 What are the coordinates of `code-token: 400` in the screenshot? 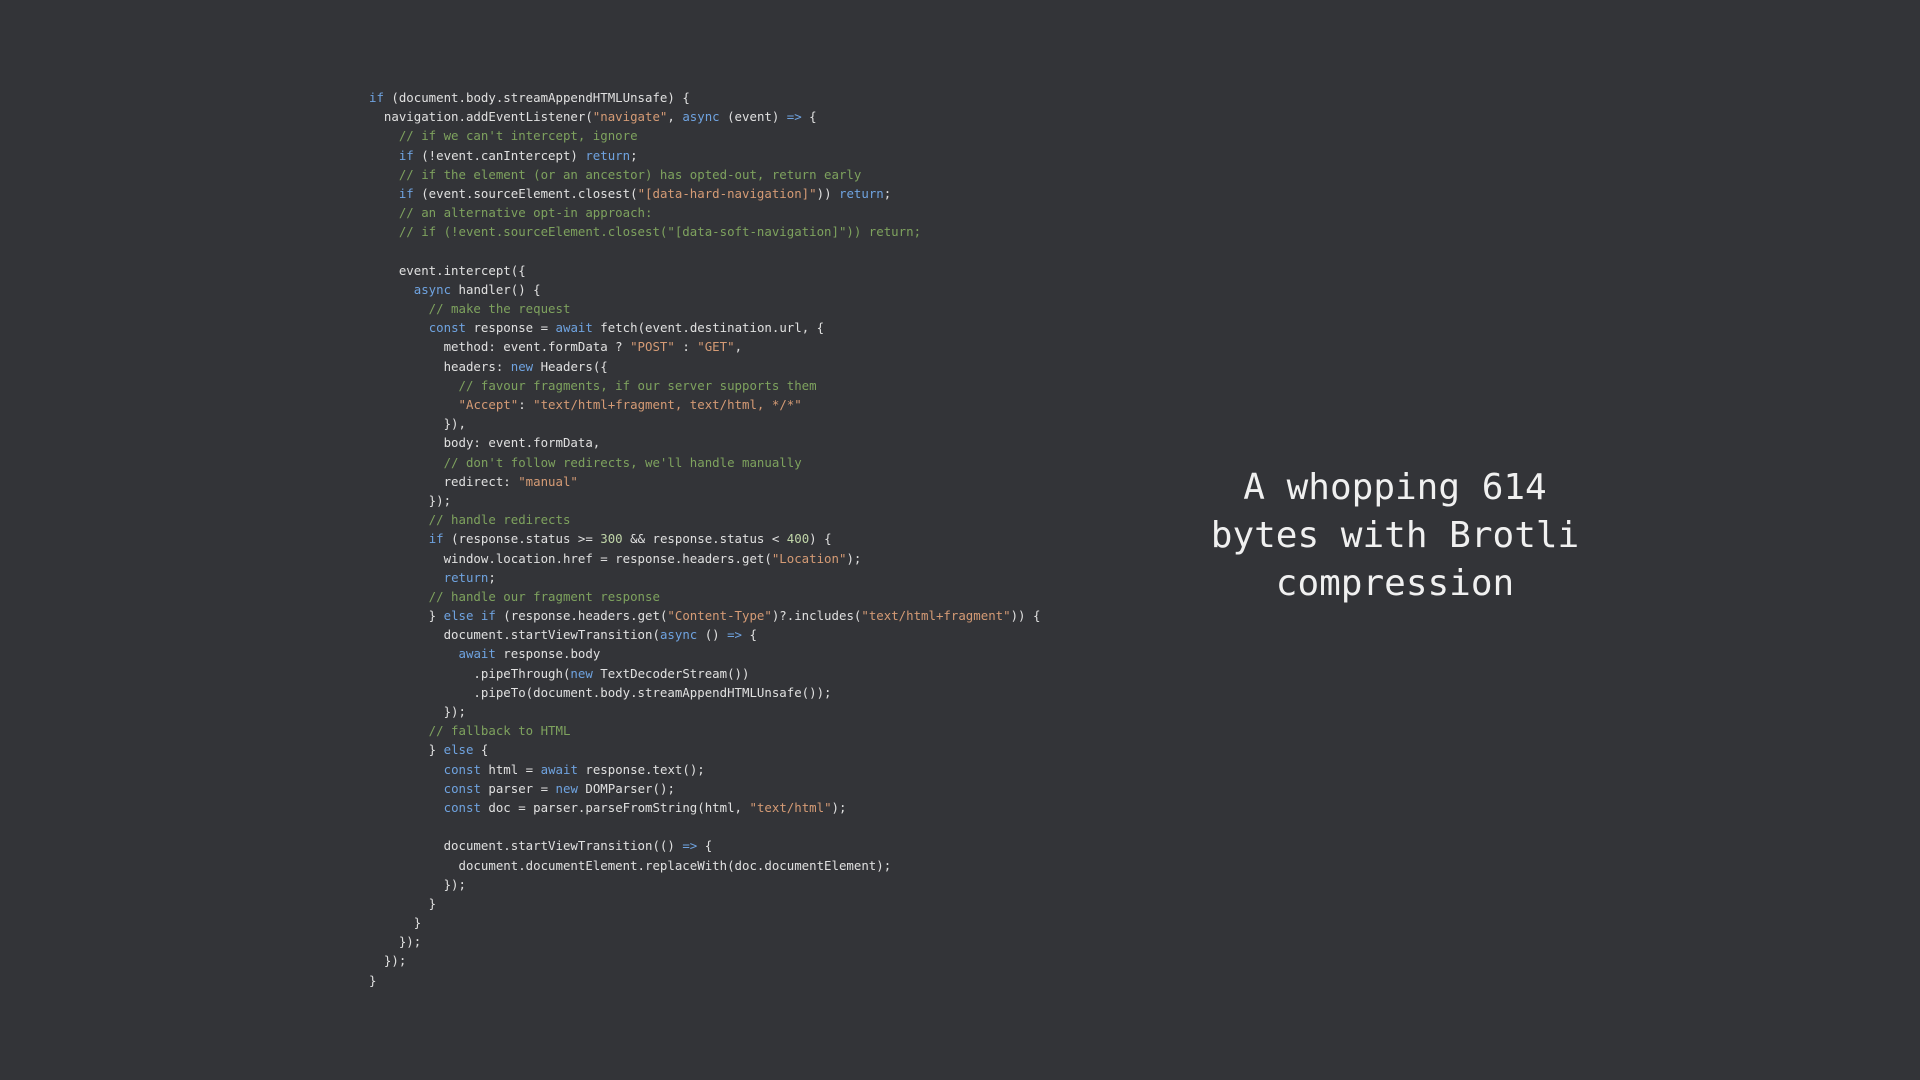 It's located at (798, 539).